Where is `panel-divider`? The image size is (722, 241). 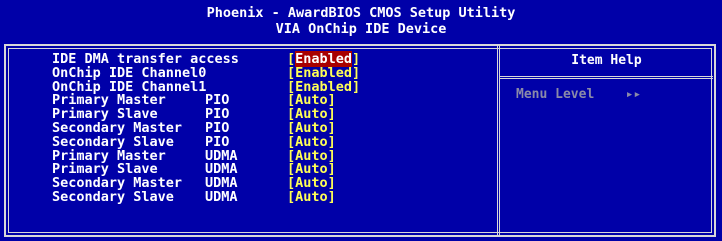 panel-divider is located at coordinates (498, 140).